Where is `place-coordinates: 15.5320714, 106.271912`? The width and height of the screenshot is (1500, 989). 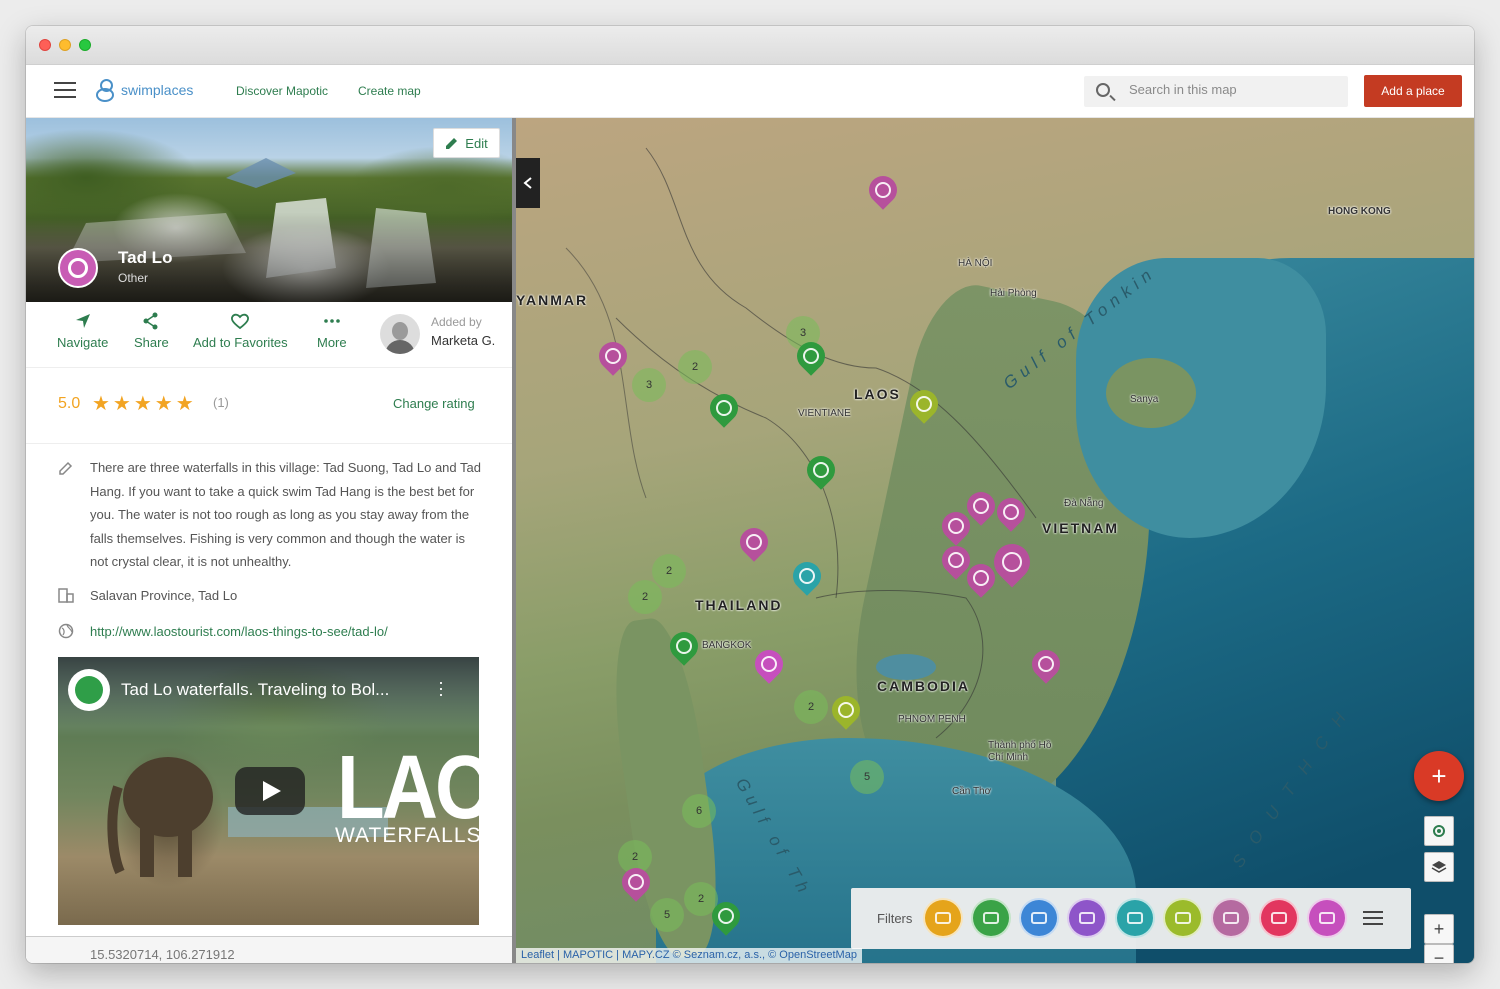
place-coordinates: 15.5320714, 106.271912 is located at coordinates (162, 954).